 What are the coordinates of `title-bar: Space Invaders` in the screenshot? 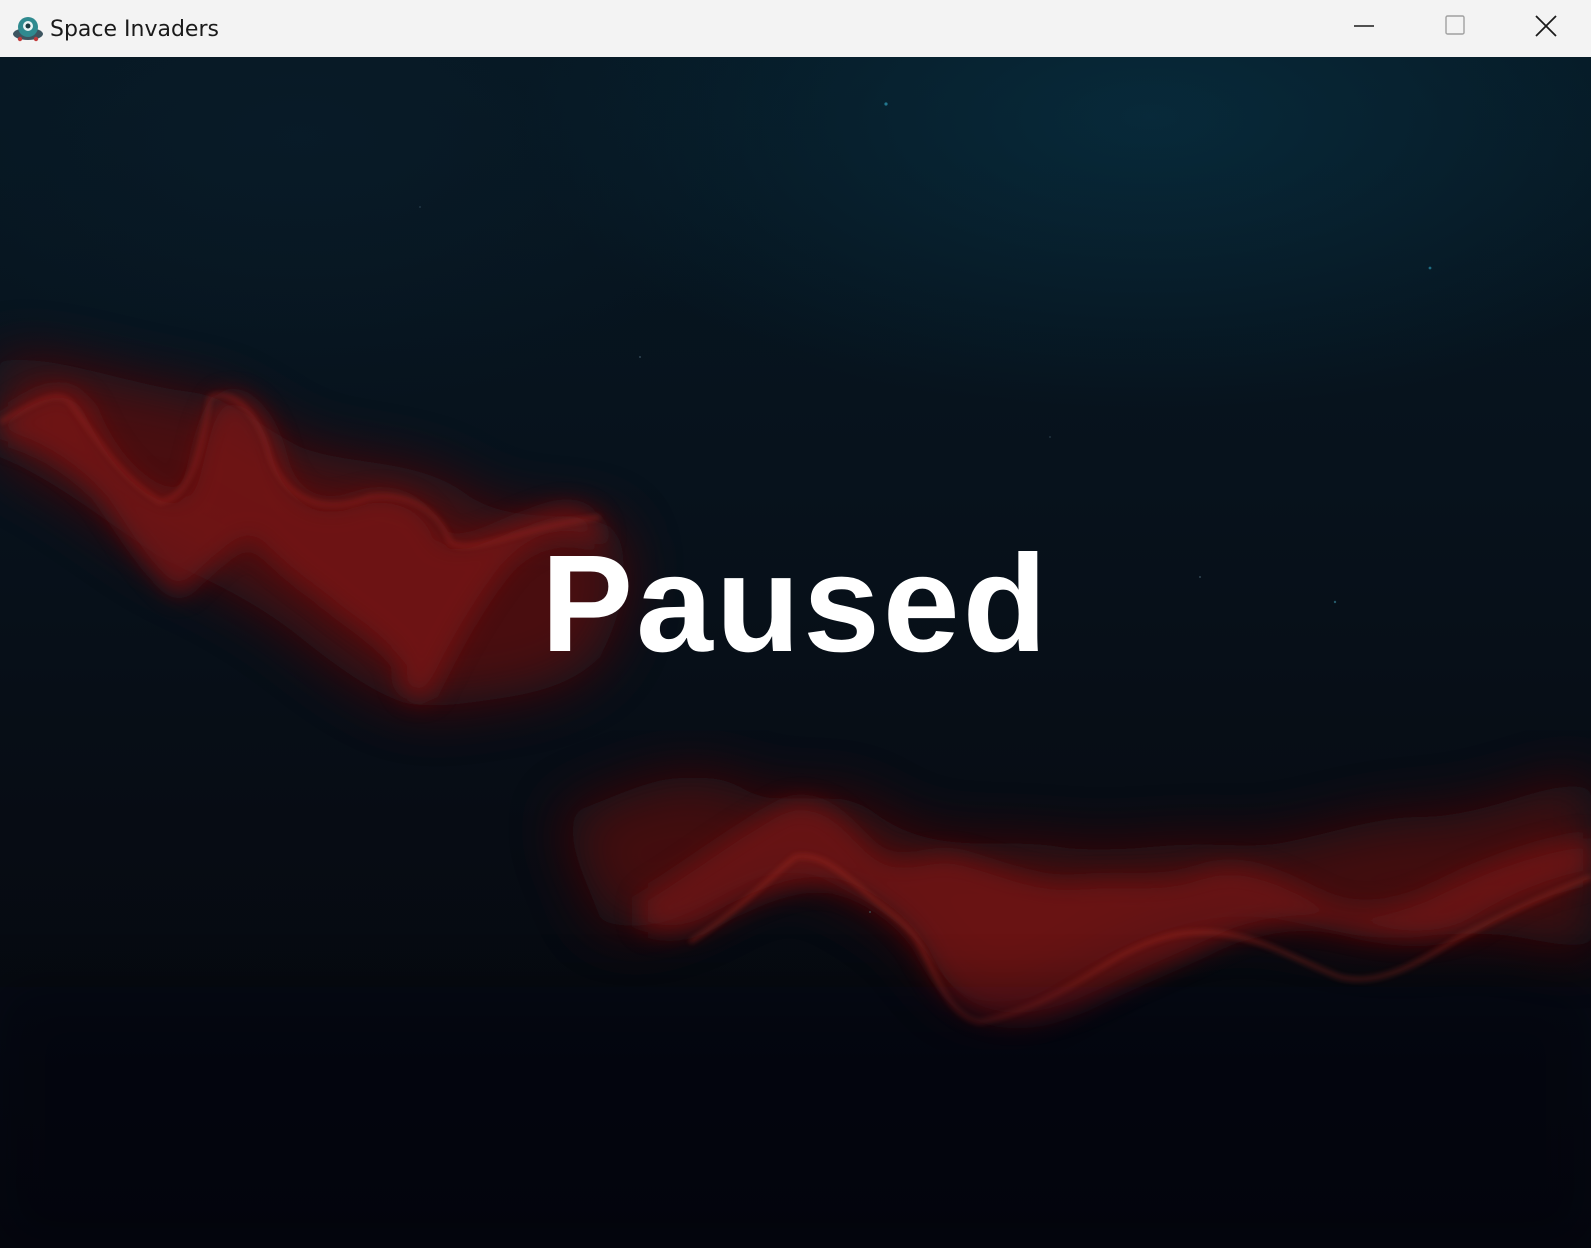 It's located at (795, 28).